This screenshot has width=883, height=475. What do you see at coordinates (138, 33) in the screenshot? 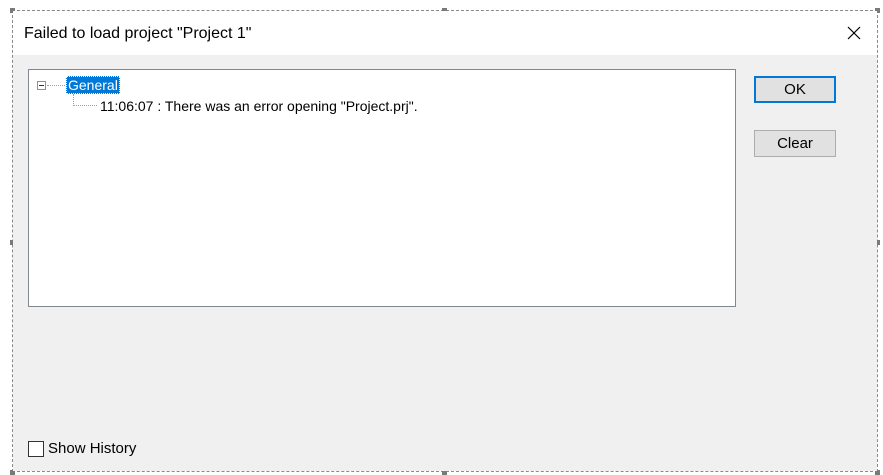
I see `window-title: Failed to load project "Project 1"` at bounding box center [138, 33].